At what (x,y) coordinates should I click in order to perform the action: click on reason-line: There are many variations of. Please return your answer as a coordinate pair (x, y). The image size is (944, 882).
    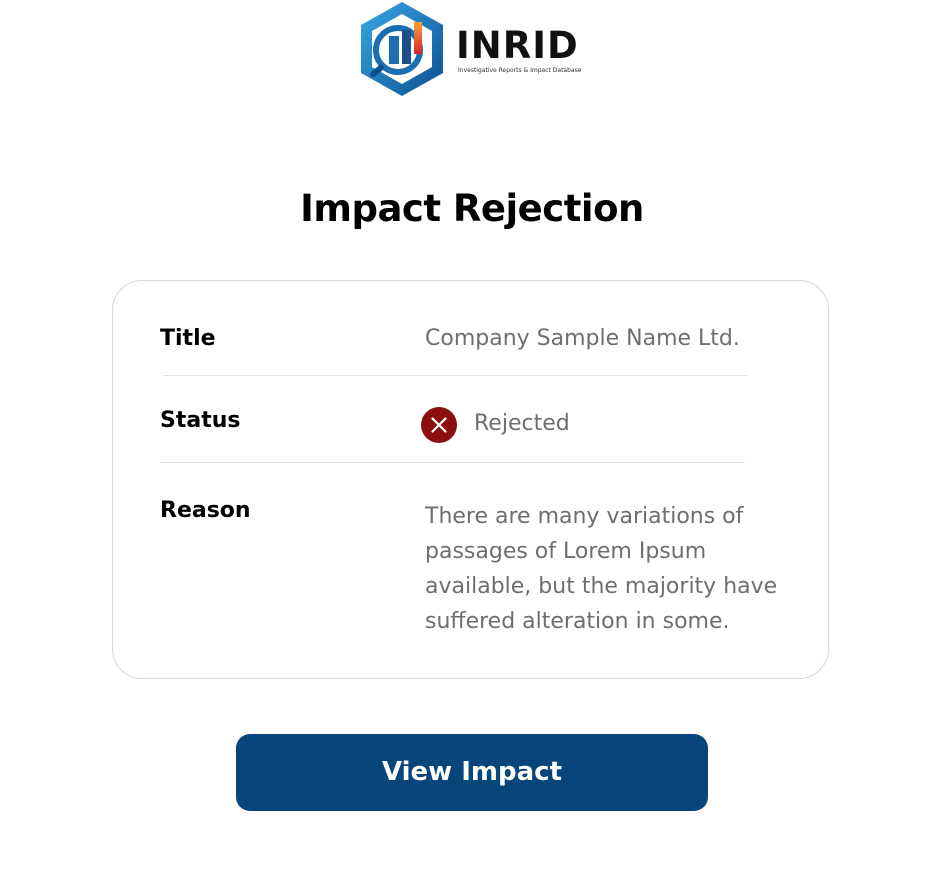
    Looking at the image, I should click on (584, 516).